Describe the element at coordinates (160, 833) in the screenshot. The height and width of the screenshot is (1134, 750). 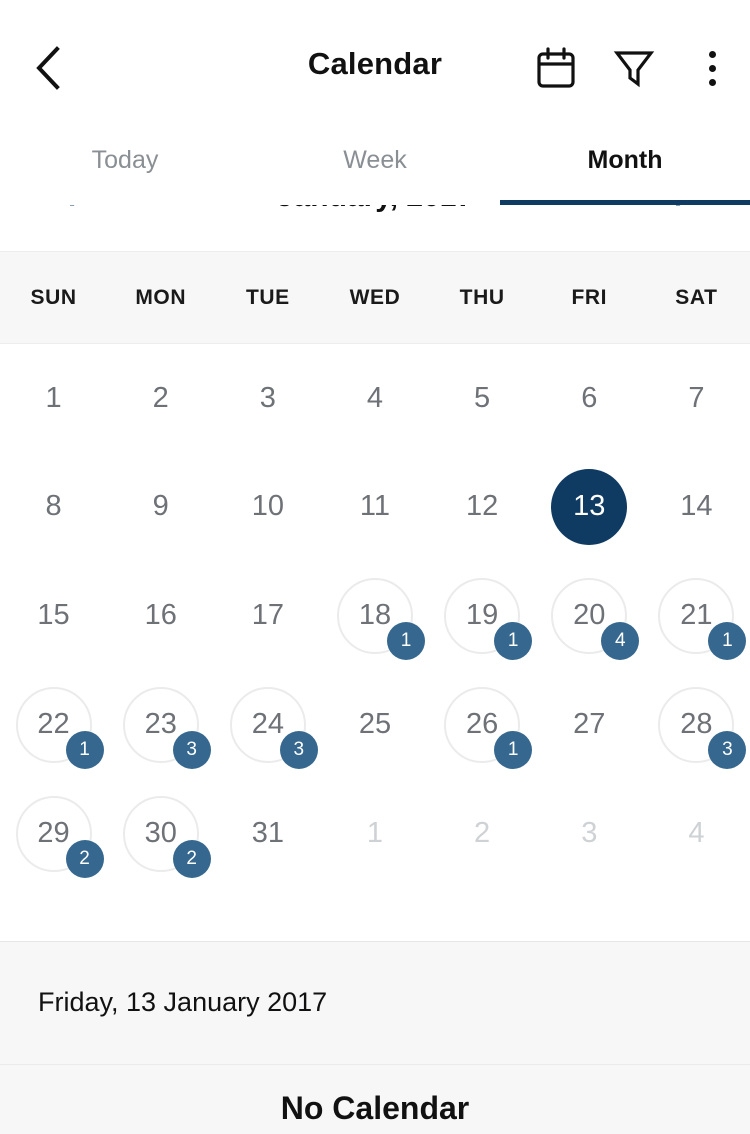
I see `calendar-day-cell: 30 2` at that location.